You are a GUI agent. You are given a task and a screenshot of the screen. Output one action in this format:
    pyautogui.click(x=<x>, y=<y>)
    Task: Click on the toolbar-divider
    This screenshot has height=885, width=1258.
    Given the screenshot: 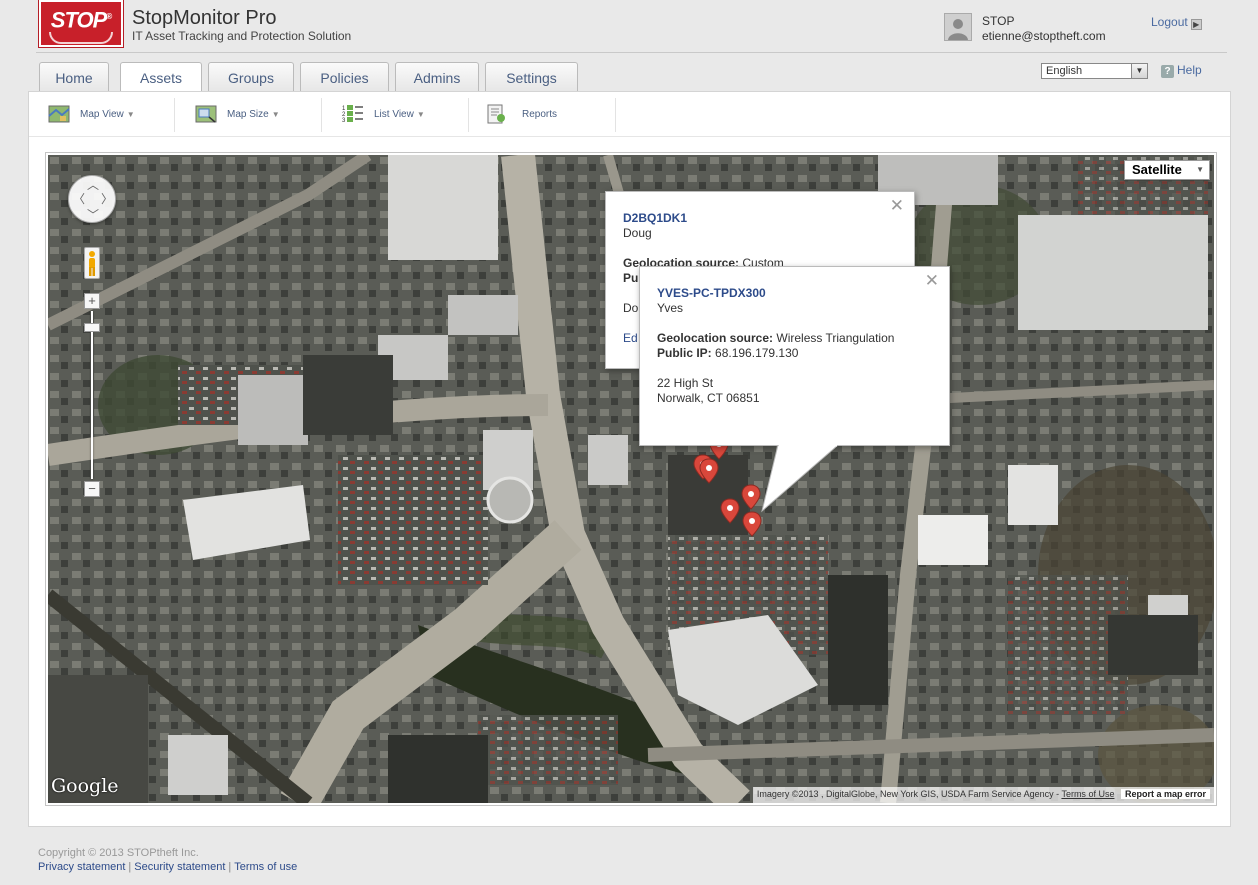 What is the action you would take?
    pyautogui.click(x=629, y=136)
    